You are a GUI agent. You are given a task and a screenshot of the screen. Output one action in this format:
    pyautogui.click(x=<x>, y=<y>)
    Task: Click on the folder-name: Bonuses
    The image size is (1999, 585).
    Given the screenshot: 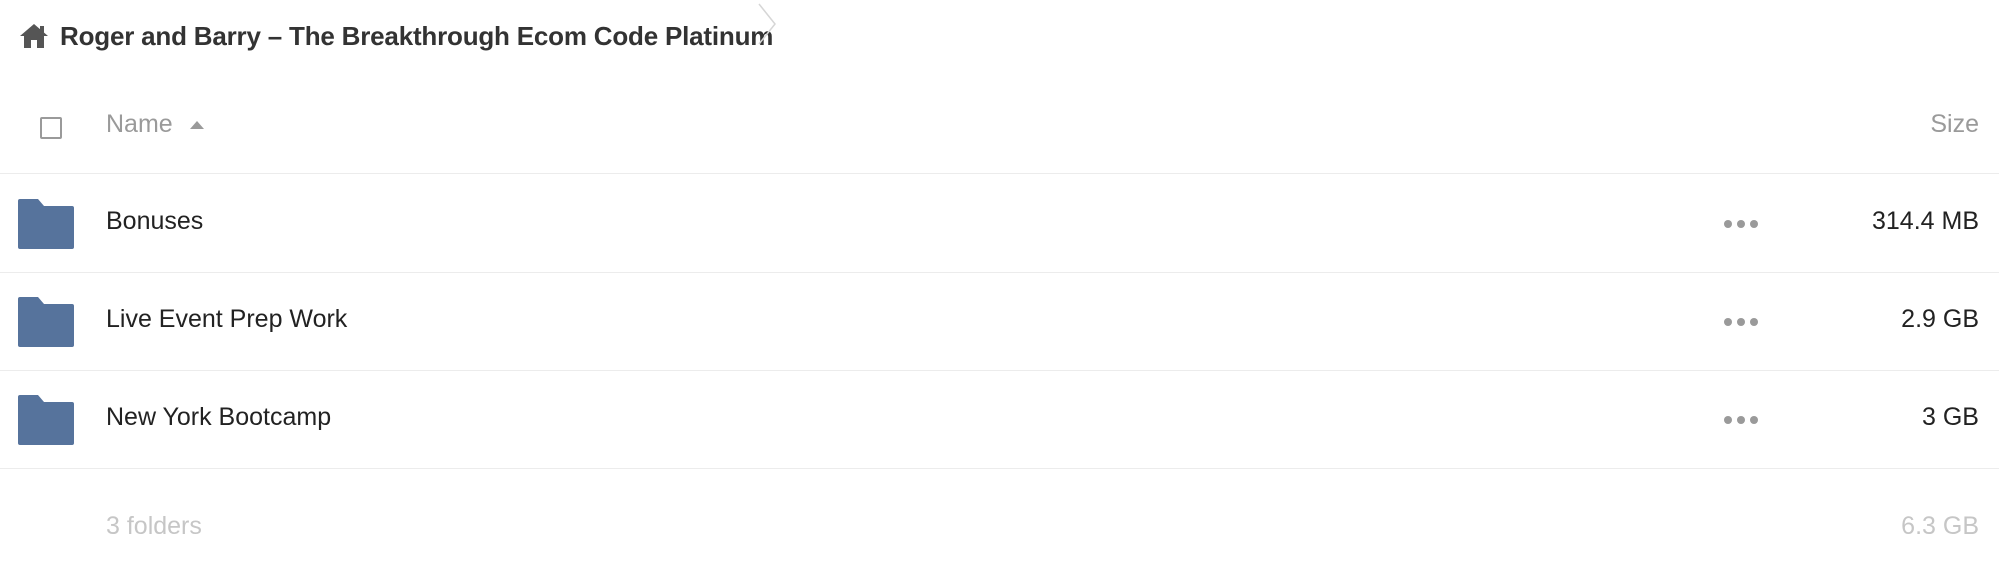 What is the action you would take?
    pyautogui.click(x=154, y=221)
    